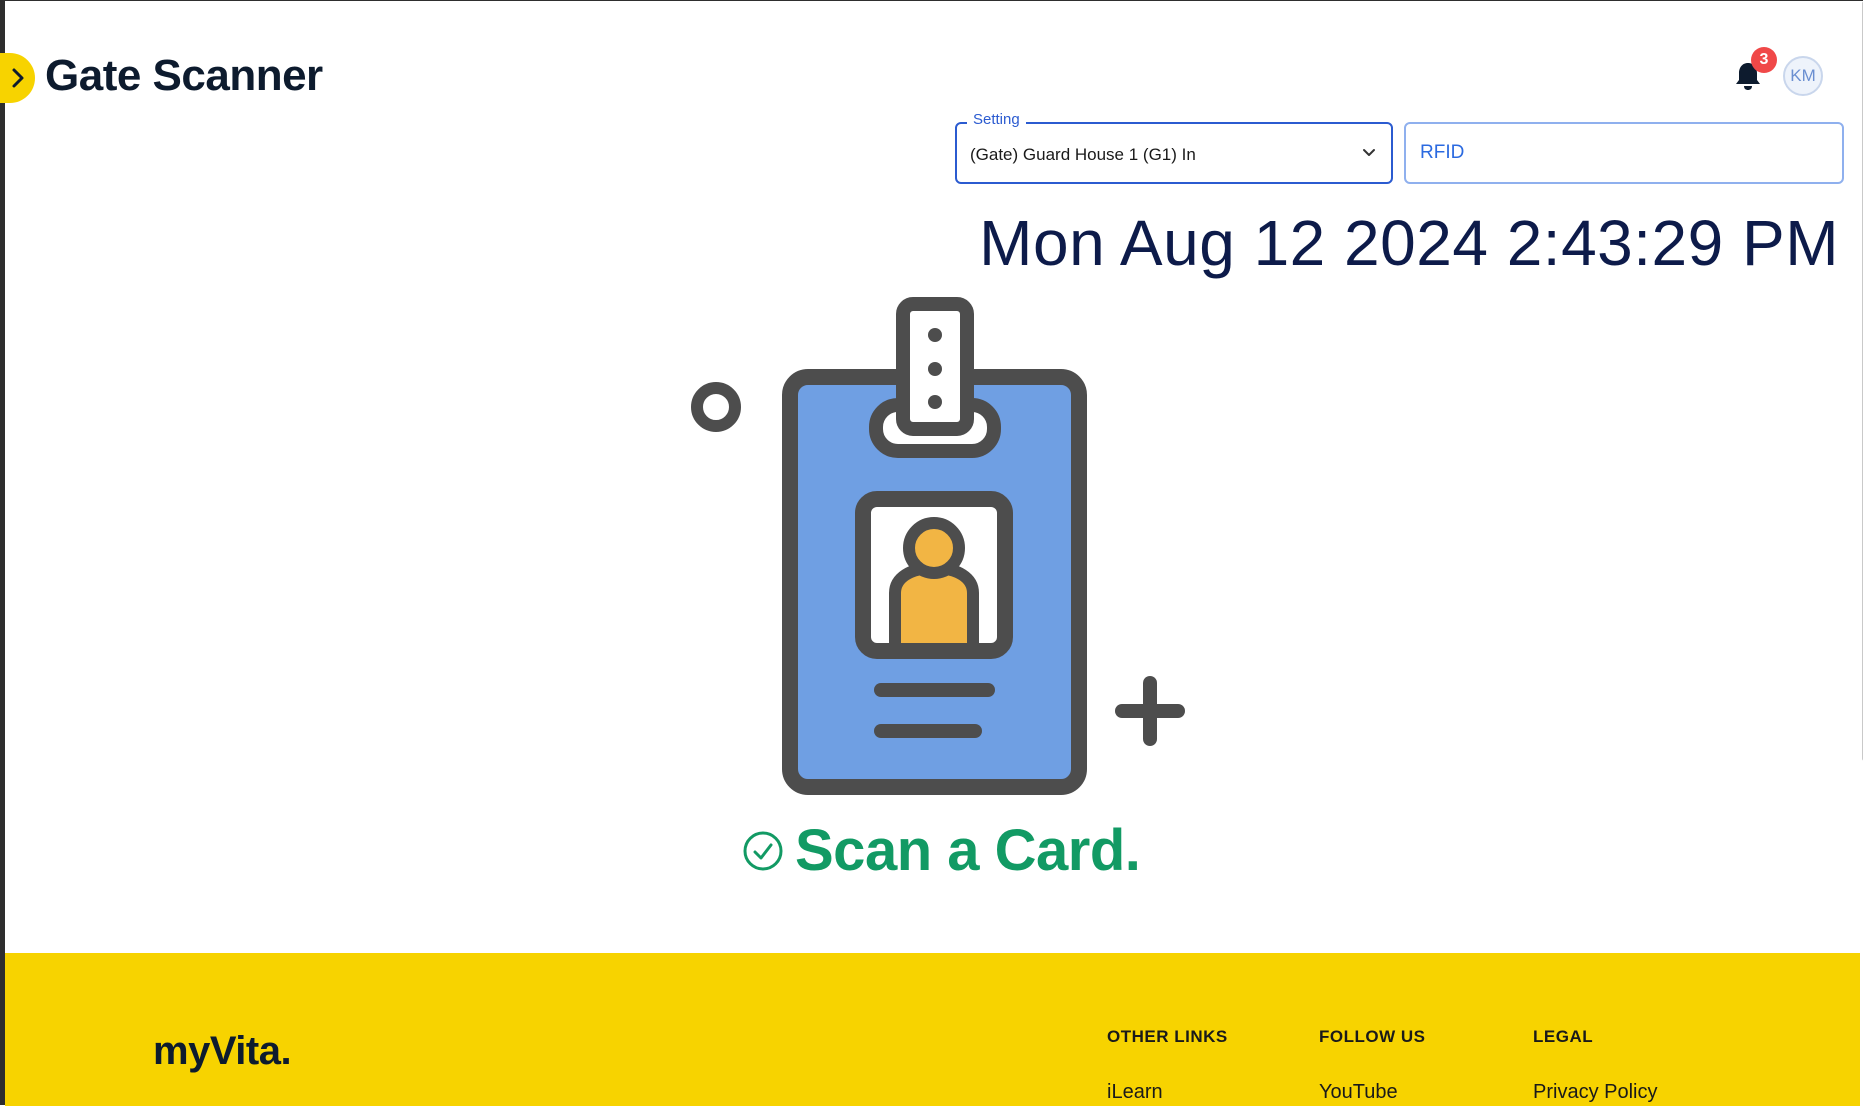 Image resolution: width=1863 pixels, height=1106 pixels. I want to click on footer-column-legal: LEGAL Privacy Policy, so click(1595, 1065).